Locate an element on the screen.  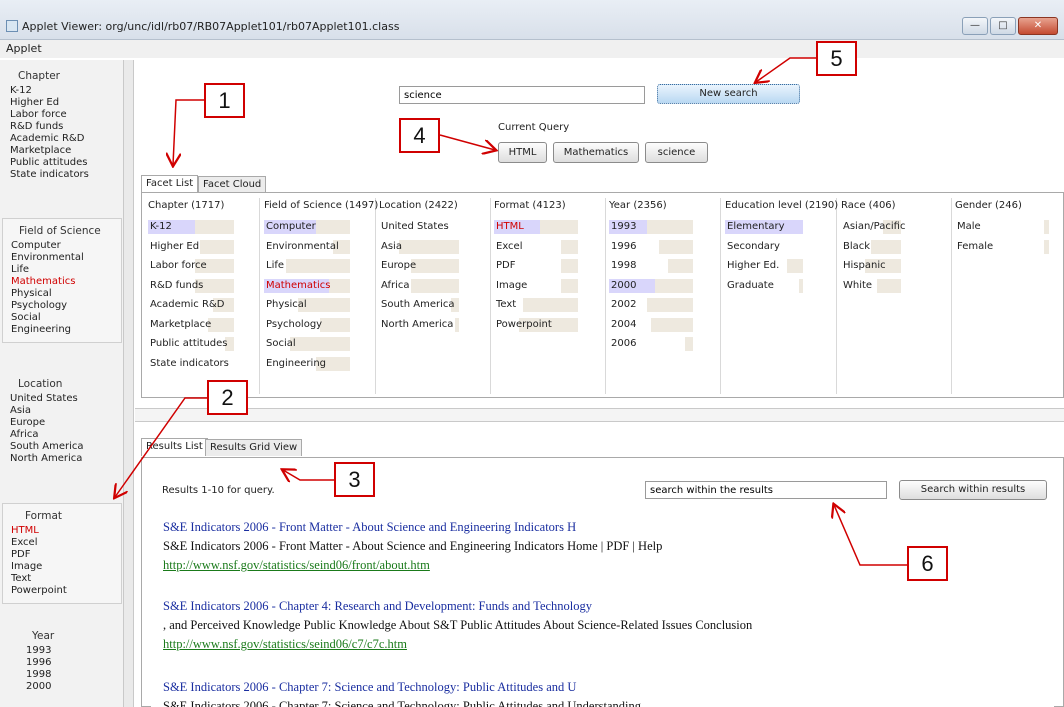
sidebar-item-text: Text is located at coordinates (64, 579).